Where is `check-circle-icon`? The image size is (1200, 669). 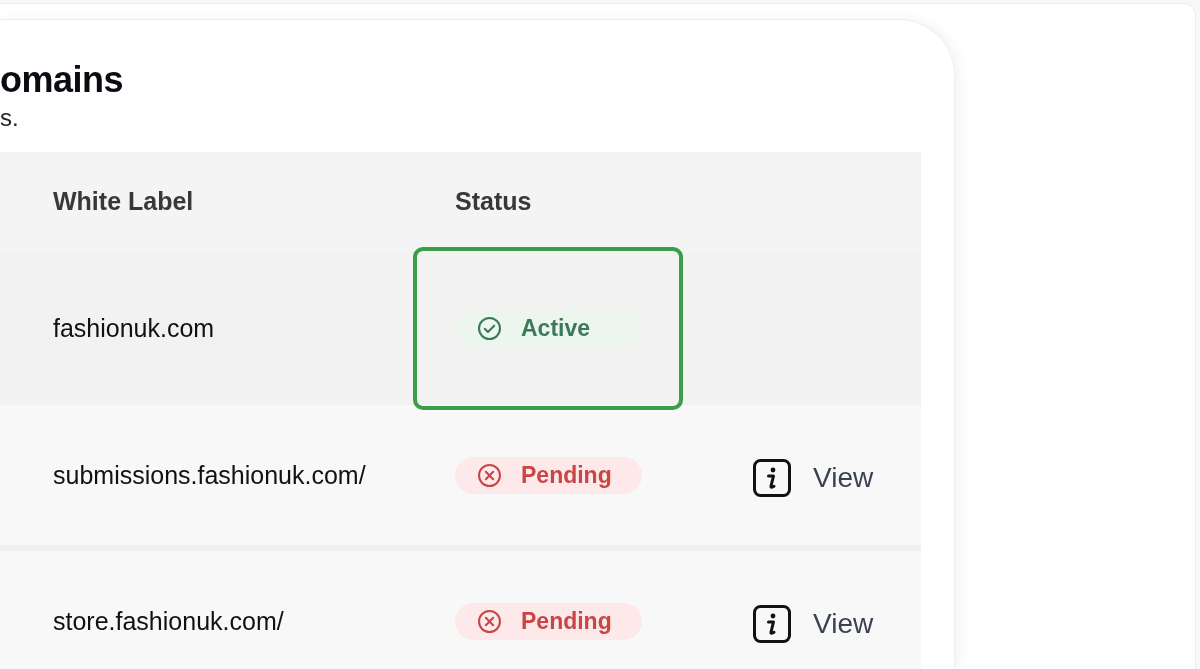 check-circle-icon is located at coordinates (489, 328).